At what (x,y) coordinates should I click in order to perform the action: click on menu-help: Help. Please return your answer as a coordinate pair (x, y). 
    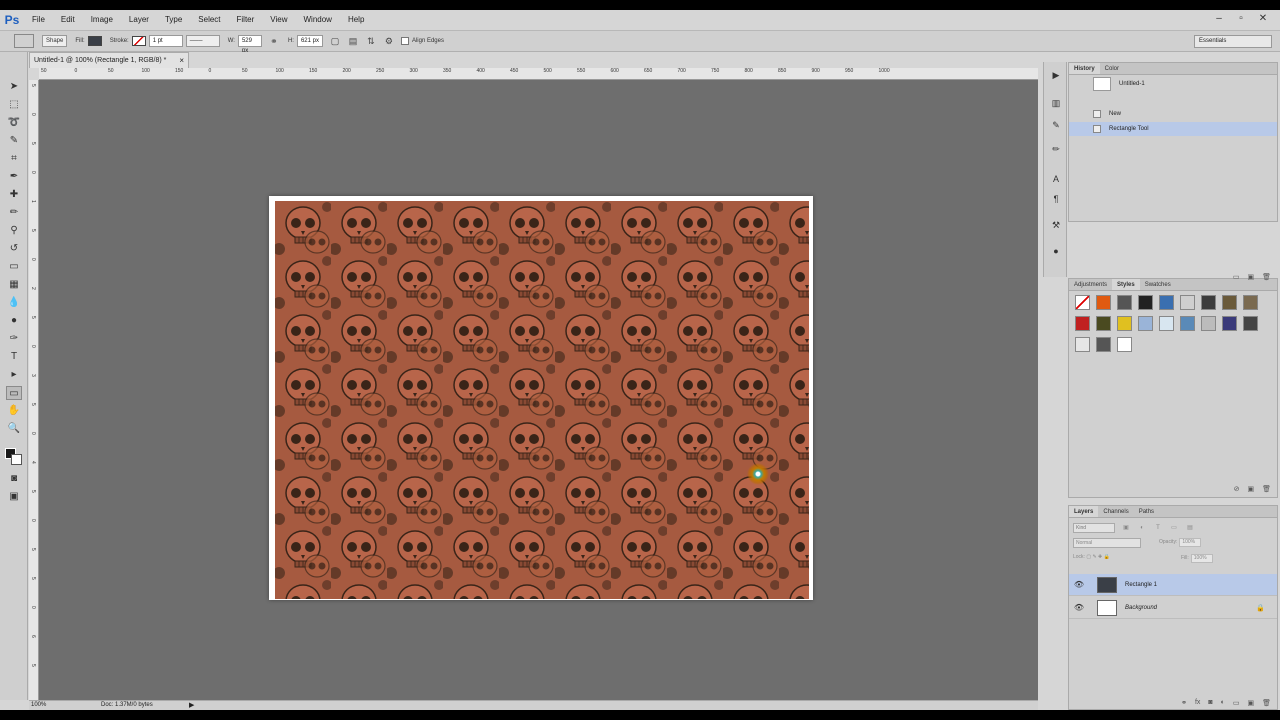
    Looking at the image, I should click on (356, 20).